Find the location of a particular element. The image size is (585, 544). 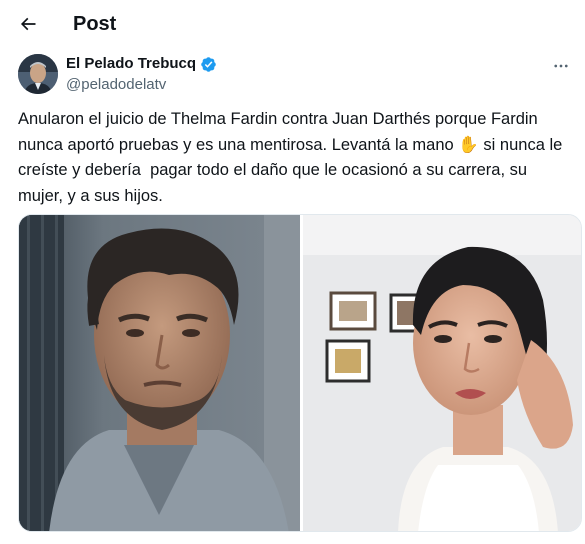

more-options-button is located at coordinates (561, 66).